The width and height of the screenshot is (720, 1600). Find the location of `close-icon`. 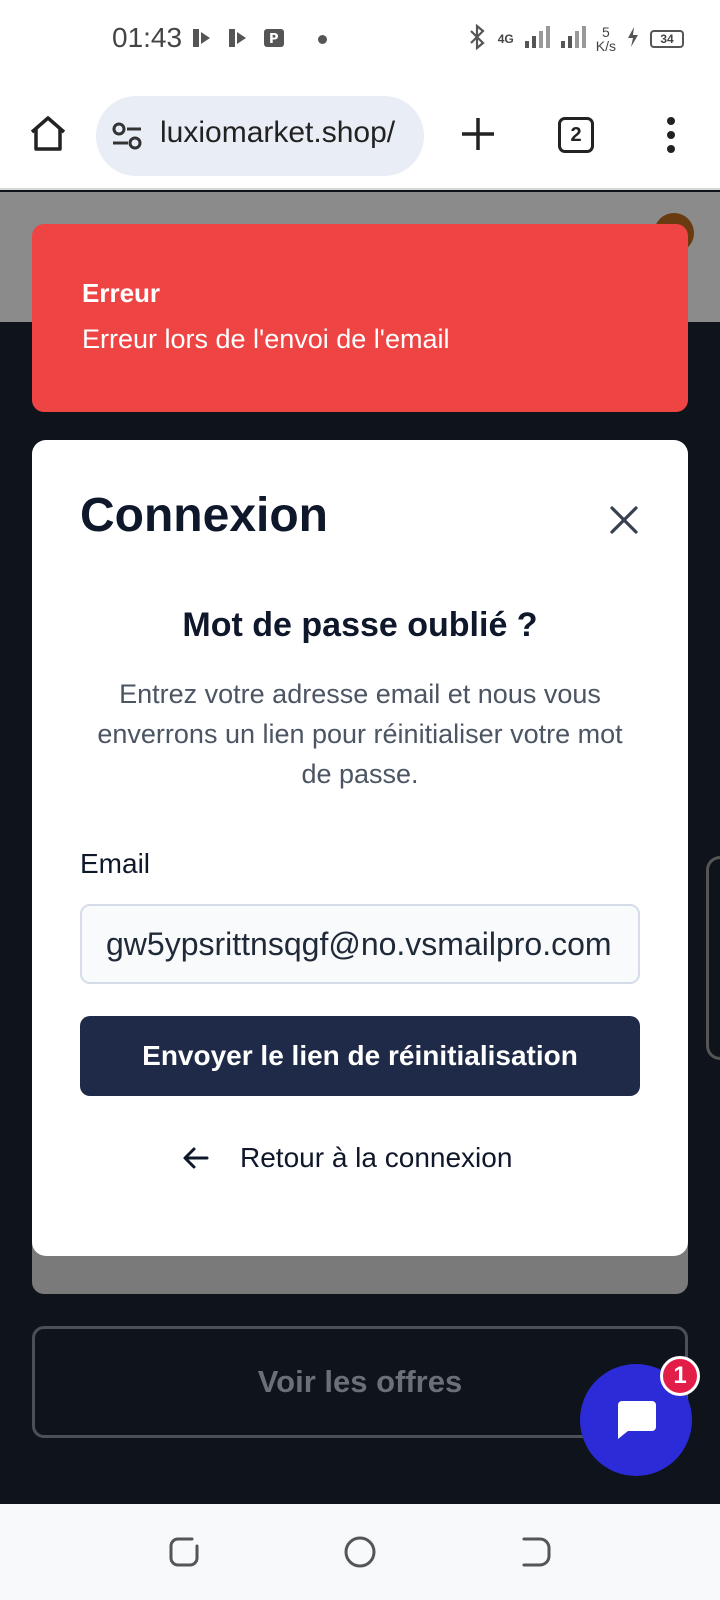

close-icon is located at coordinates (624, 520).